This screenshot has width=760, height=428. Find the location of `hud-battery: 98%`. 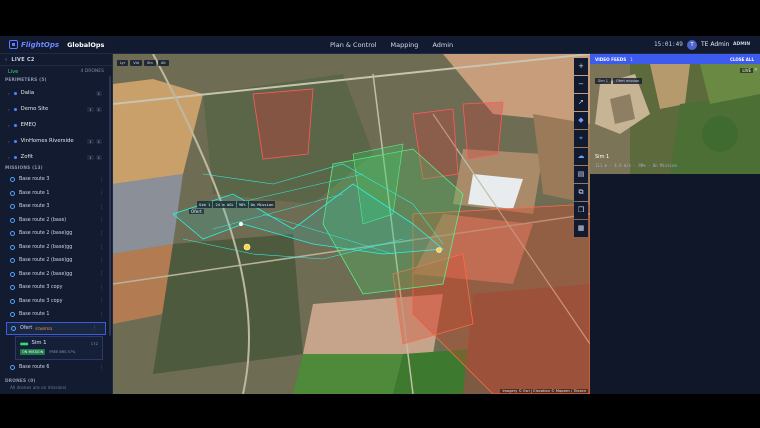

hud-battery: 98% is located at coordinates (242, 204).